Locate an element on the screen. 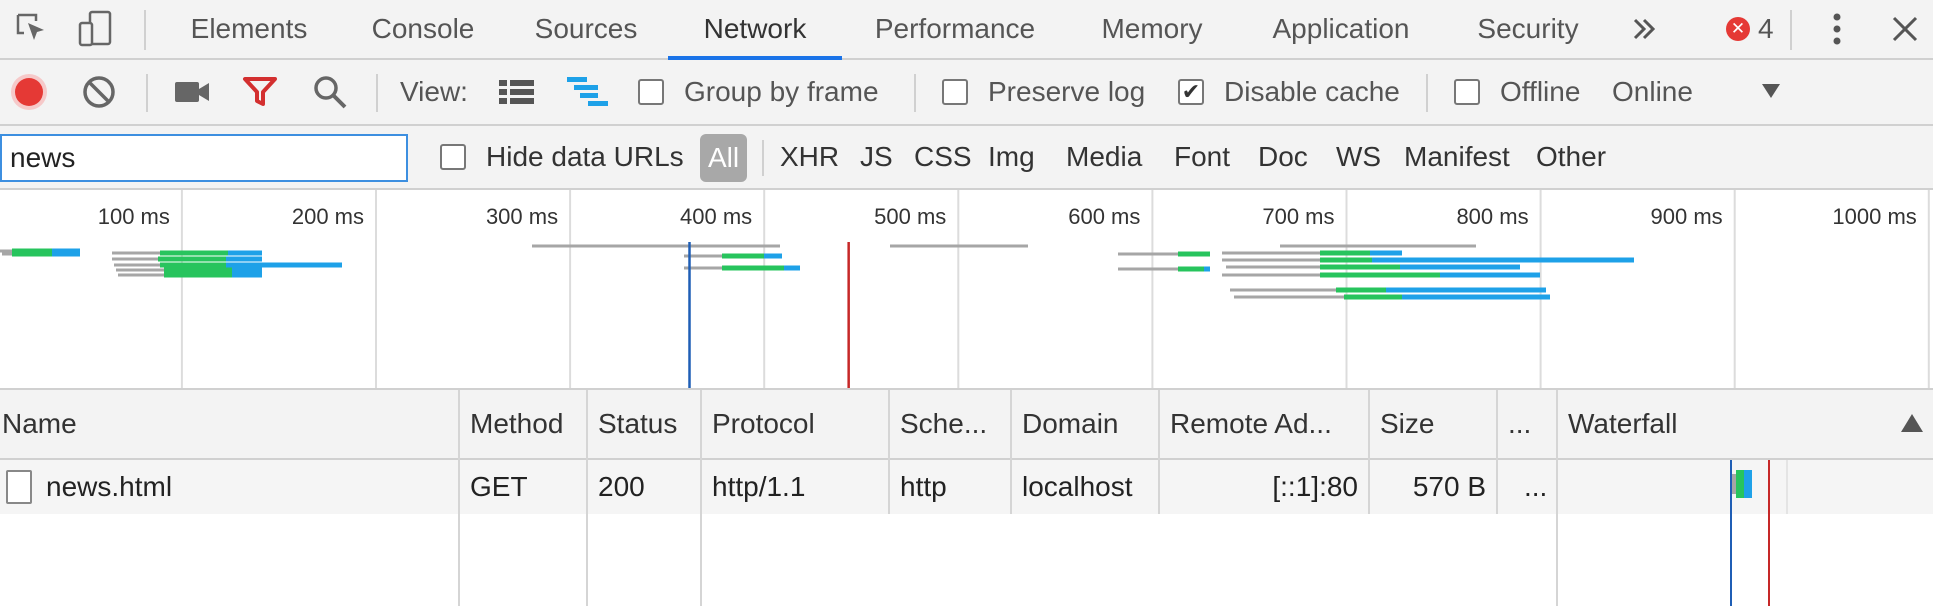 The width and height of the screenshot is (1933, 606). offline-checkbox: Offline is located at coordinates (1517, 92).